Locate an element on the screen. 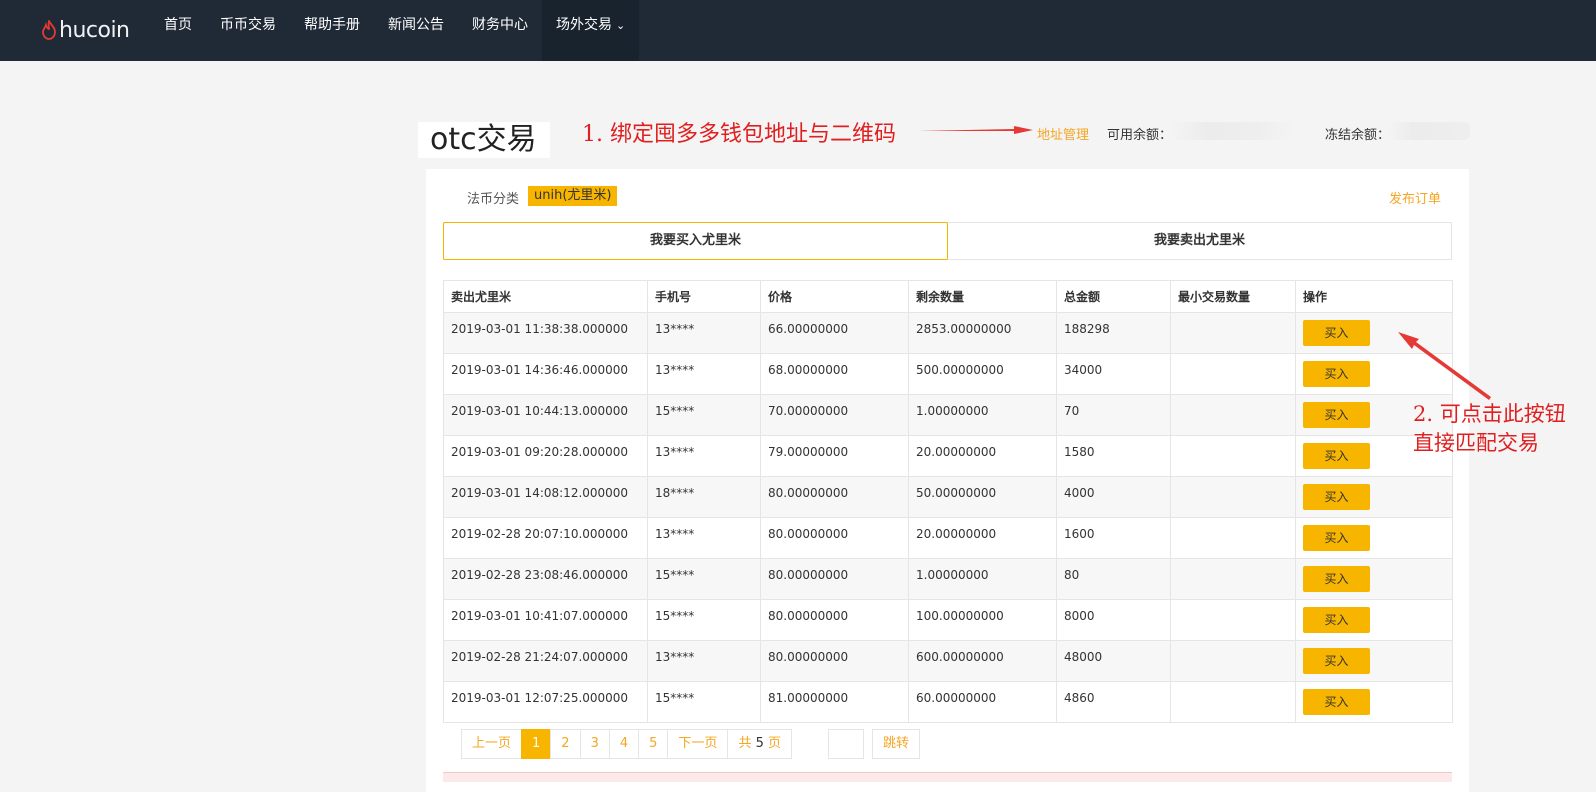 This screenshot has height=792, width=1596. cell-price: 68.00000000 is located at coordinates (834, 374).